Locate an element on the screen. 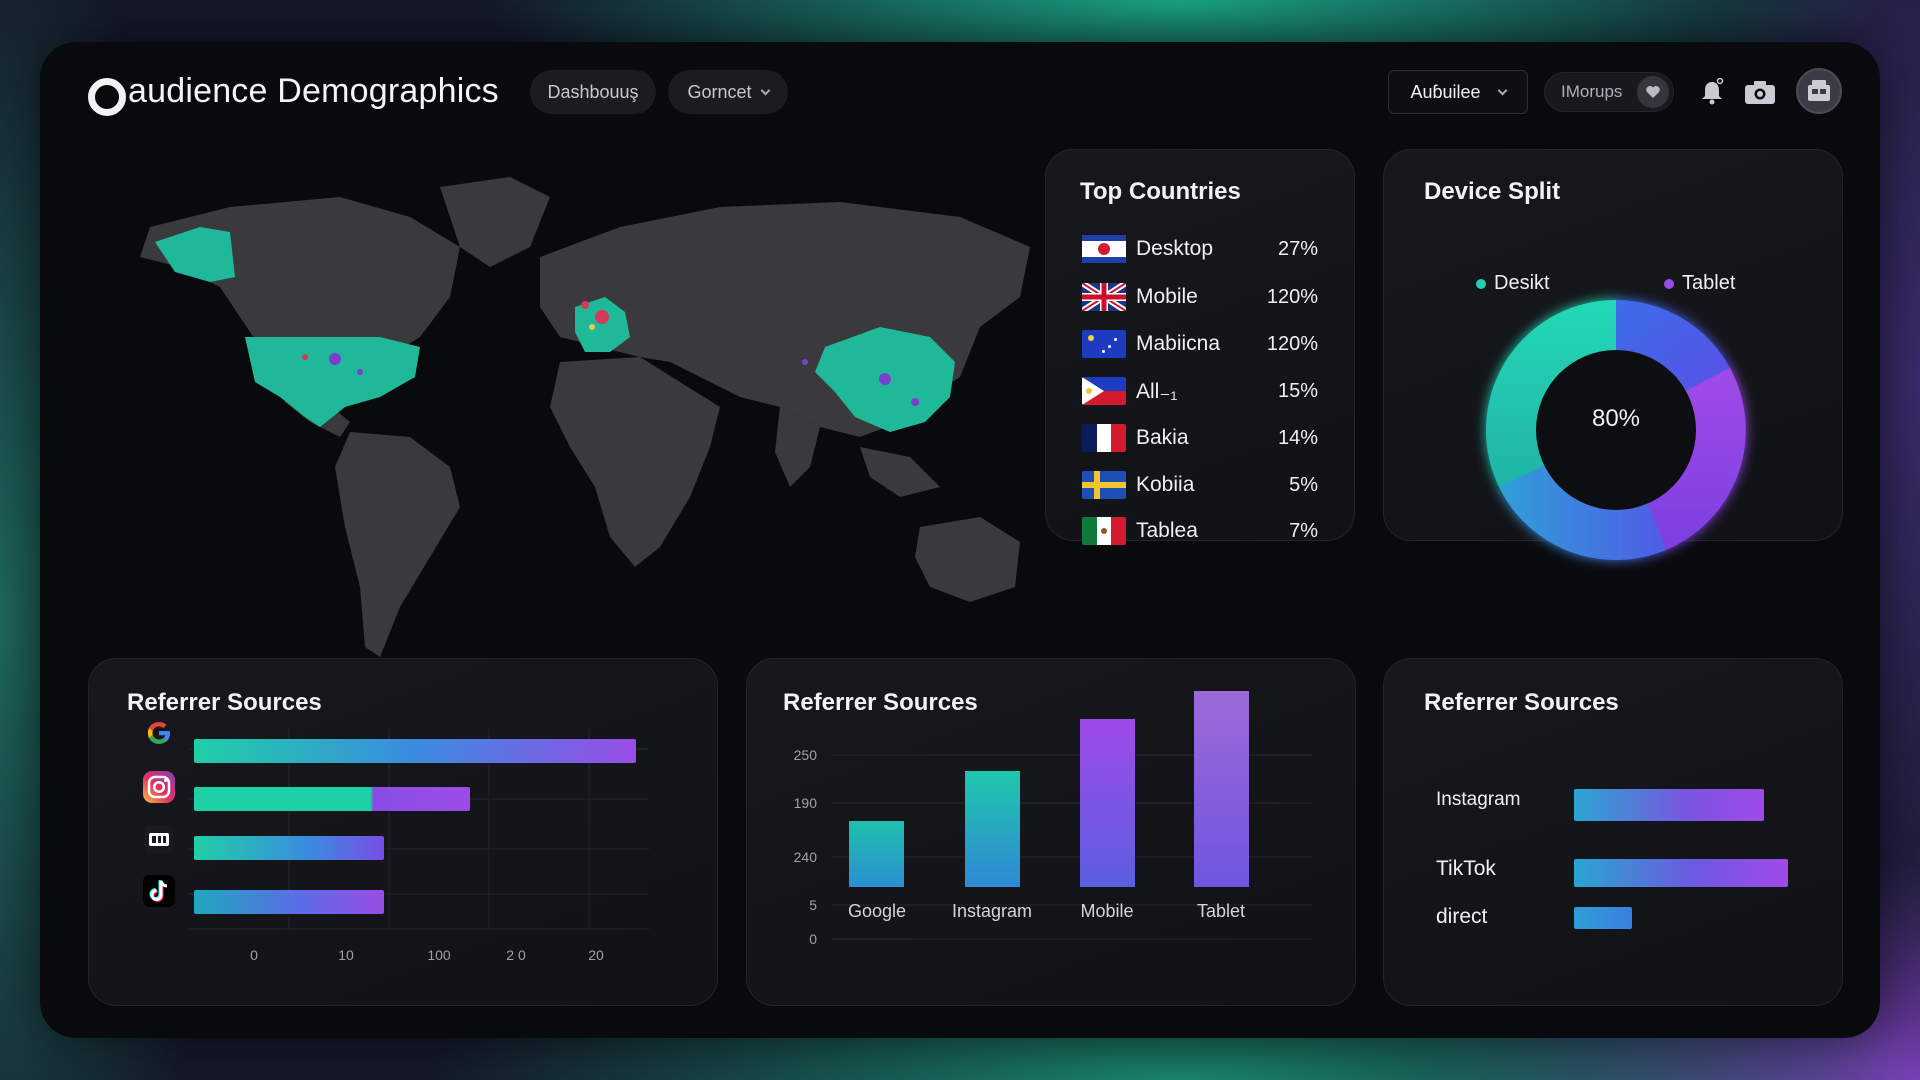  referrer-sources-title-1: Referrer Sources is located at coordinates (224, 702).